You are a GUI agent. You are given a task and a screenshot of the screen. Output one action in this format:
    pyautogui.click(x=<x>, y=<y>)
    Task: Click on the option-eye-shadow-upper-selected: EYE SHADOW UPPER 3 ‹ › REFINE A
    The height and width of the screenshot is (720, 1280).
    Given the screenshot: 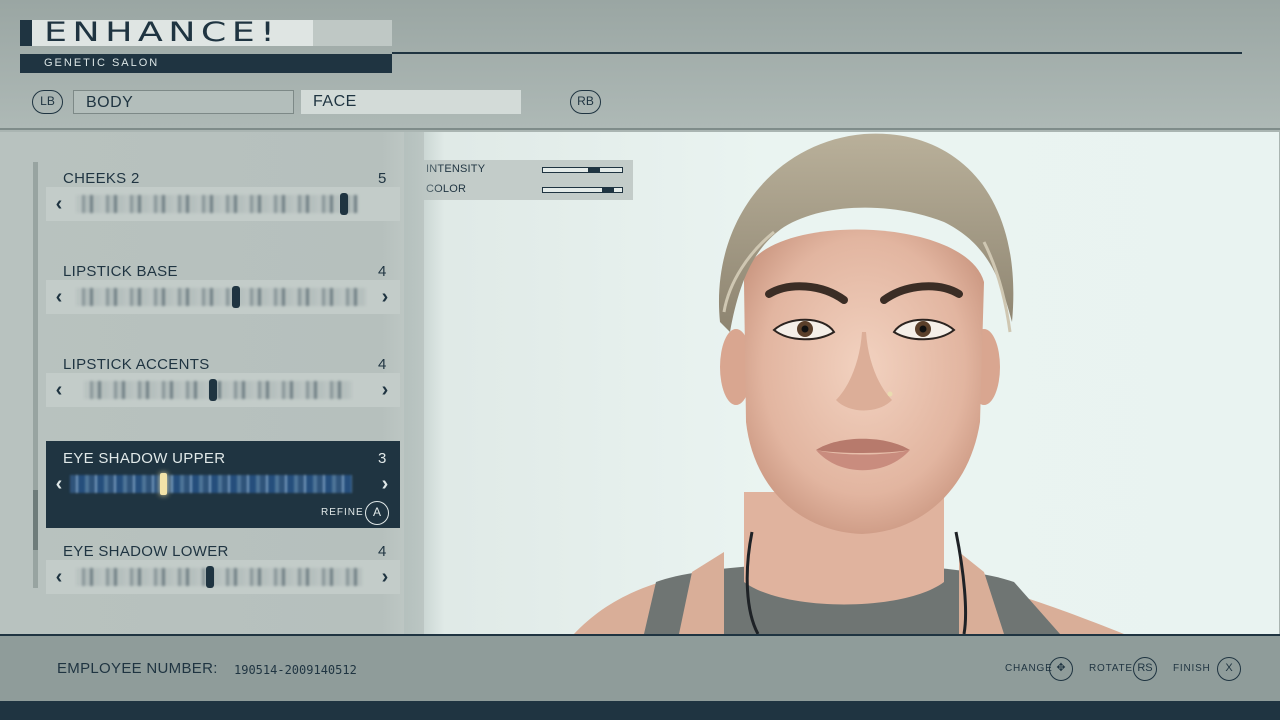 What is the action you would take?
    pyautogui.click(x=223, y=484)
    